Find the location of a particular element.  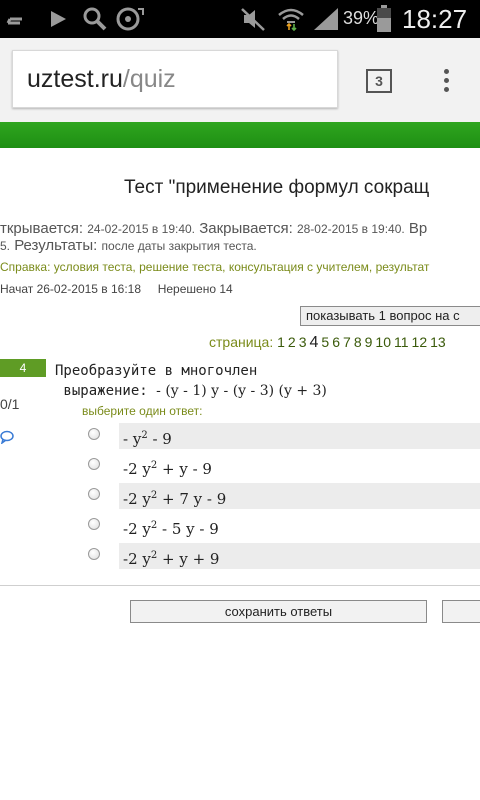

row2-prefix: 5. is located at coordinates (5, 246).